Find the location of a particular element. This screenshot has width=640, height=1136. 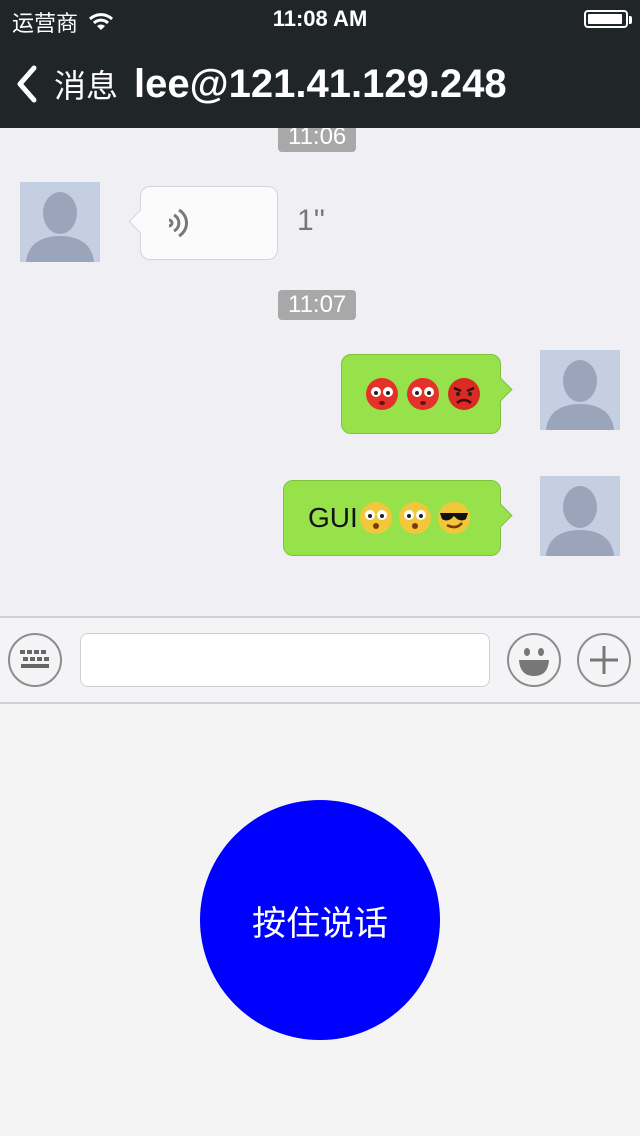

input-bar is located at coordinates (320, 660).